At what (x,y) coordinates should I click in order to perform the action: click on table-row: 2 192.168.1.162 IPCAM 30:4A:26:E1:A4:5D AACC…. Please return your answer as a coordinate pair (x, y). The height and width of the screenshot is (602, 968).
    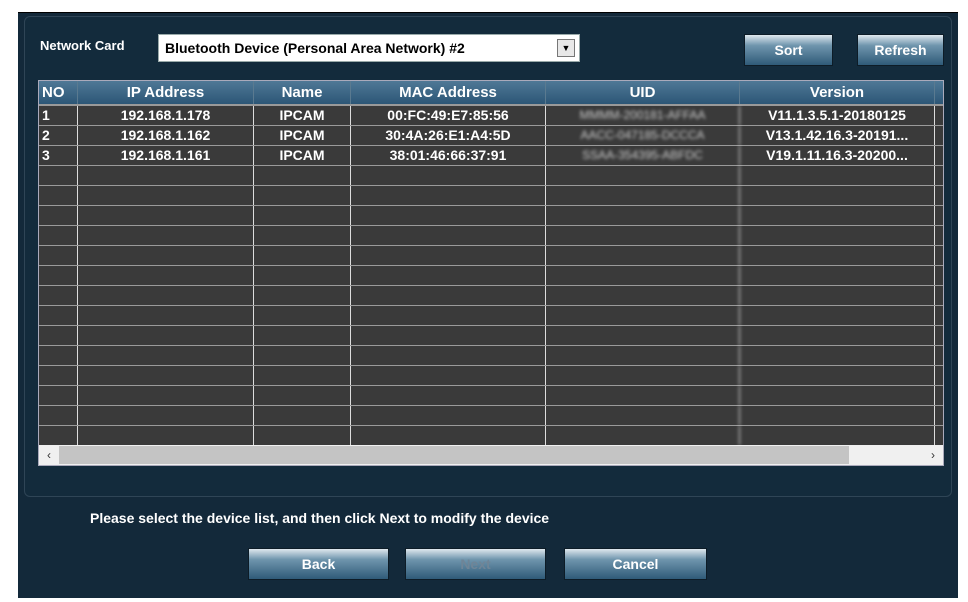
    Looking at the image, I should click on (491, 136).